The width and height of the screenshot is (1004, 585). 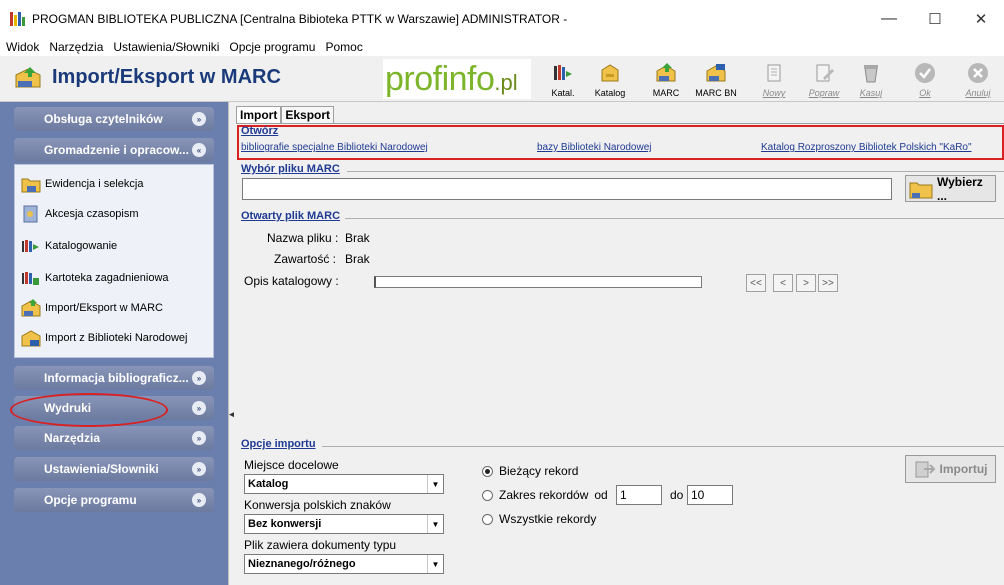 I want to click on cancel-icon, so click(x=978, y=73).